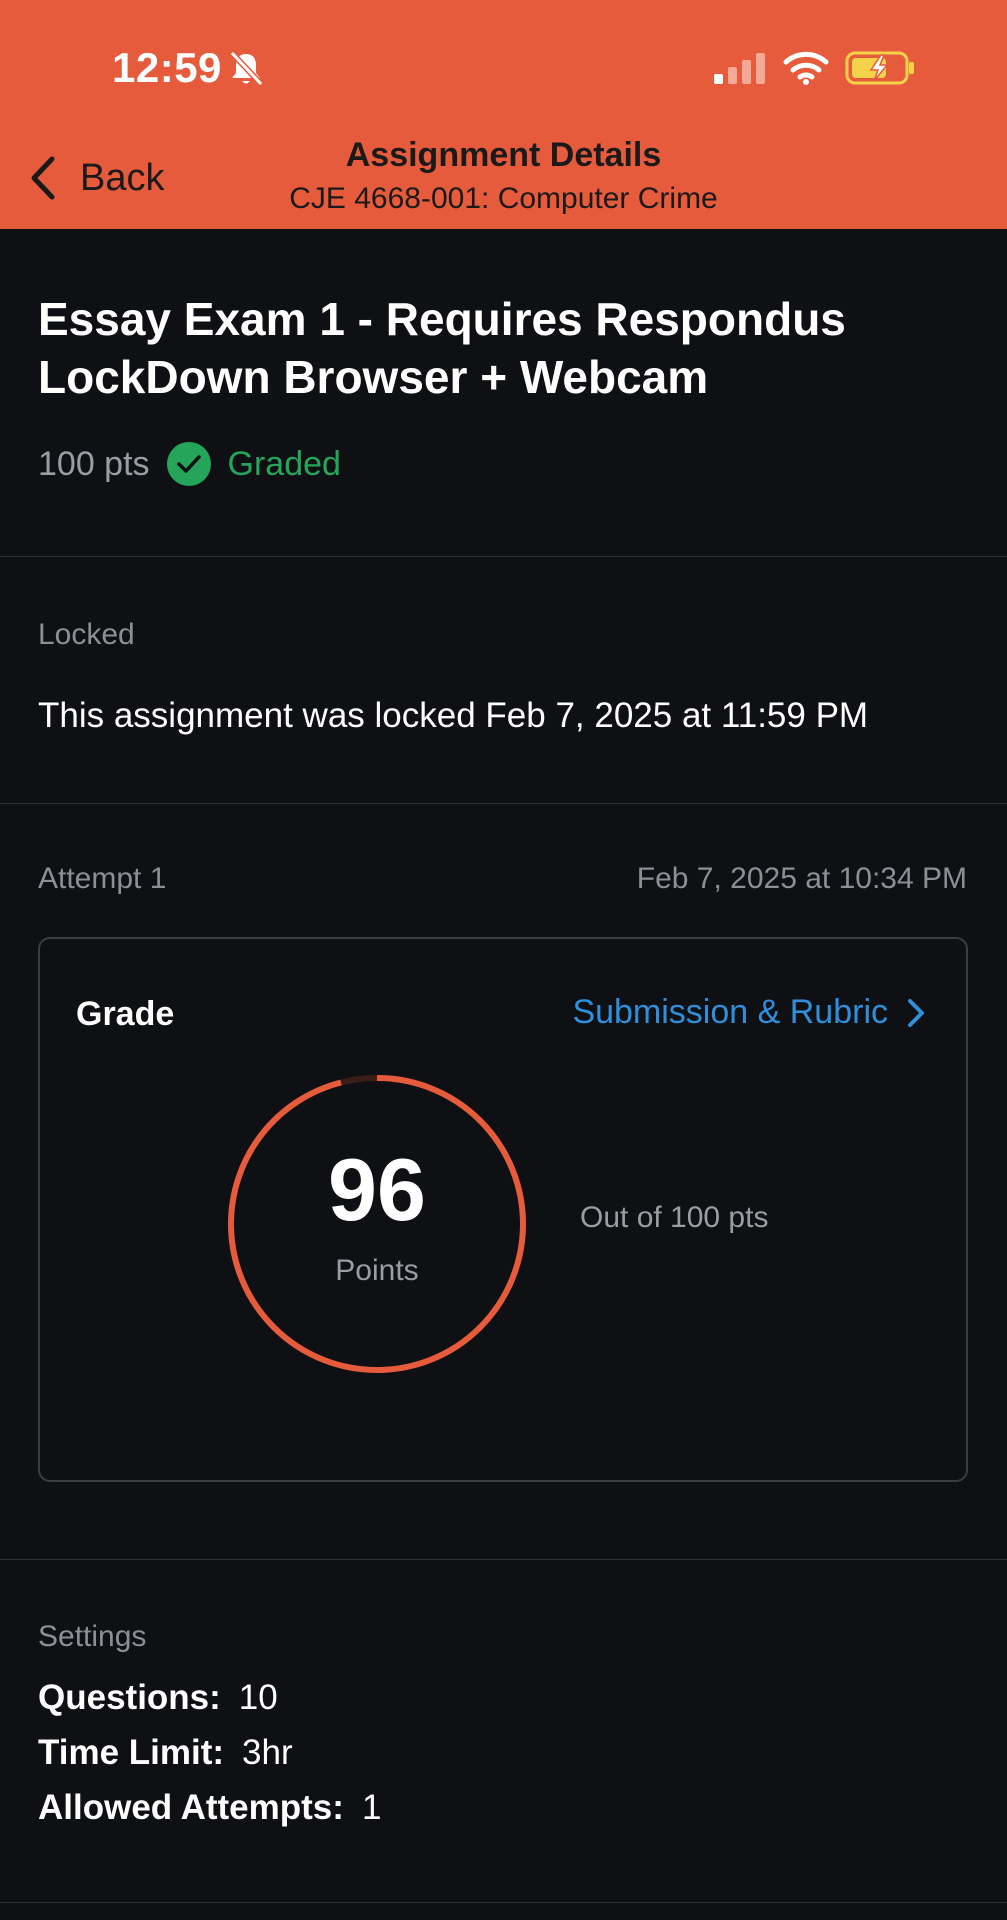 The width and height of the screenshot is (1007, 1920). Describe the element at coordinates (86, 634) in the screenshot. I see `locked-label: Locked` at that location.